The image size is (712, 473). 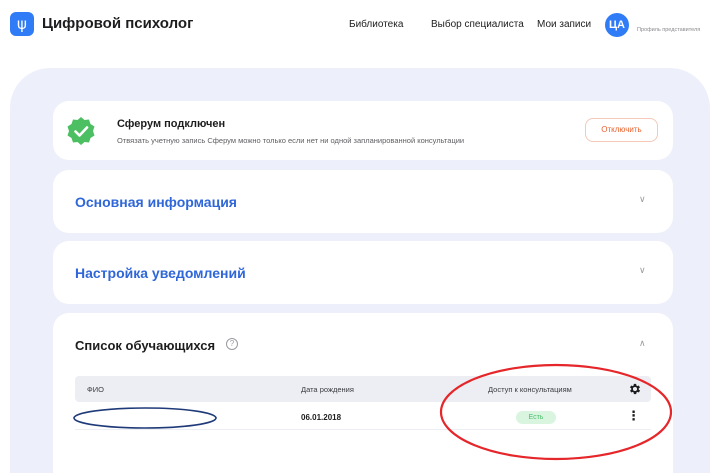 I want to click on column-header-birth-date: Дата рождения, so click(x=327, y=389).